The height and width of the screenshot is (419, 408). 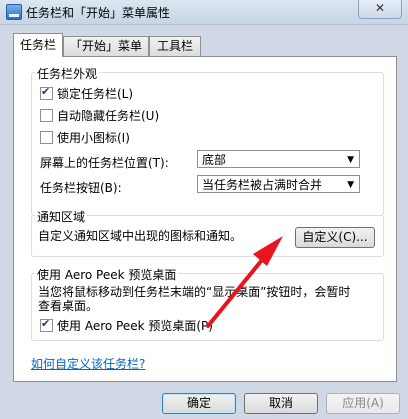 What do you see at coordinates (268, 251) in the screenshot?
I see `arrow-head-icon` at bounding box center [268, 251].